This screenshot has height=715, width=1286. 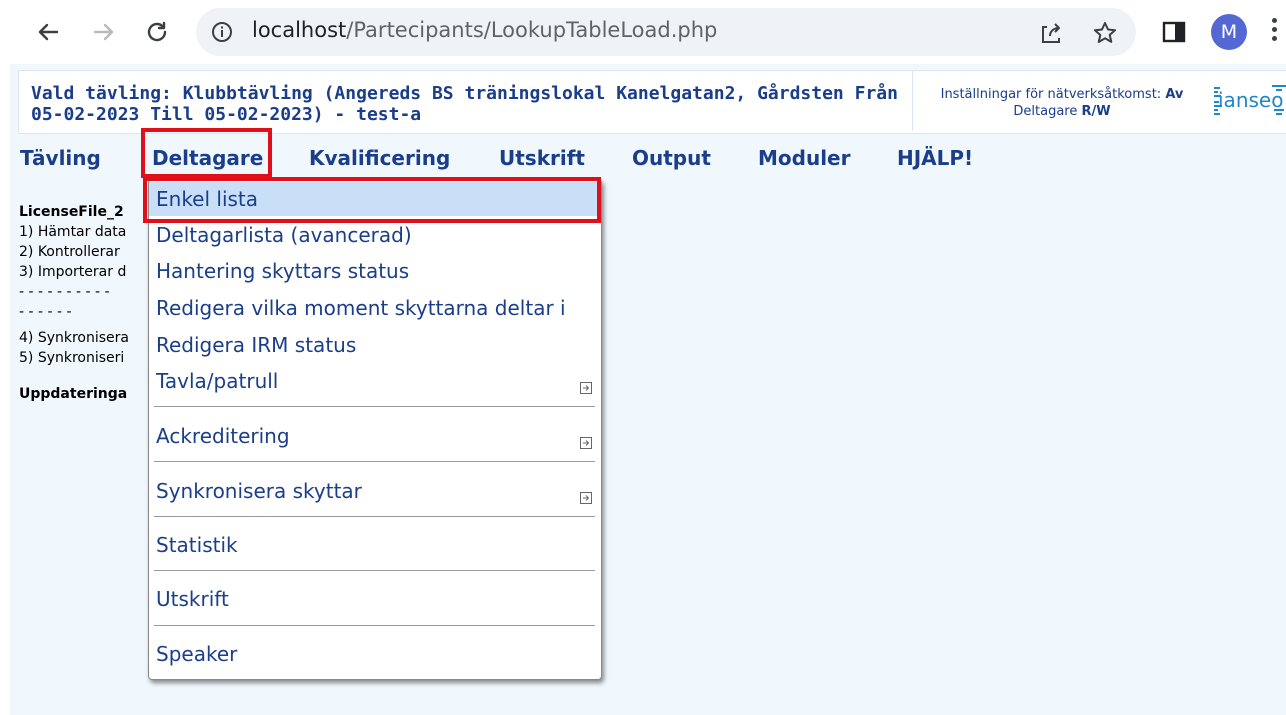 I want to click on dropdown-item-speaker: Speaker, so click(x=375, y=654).